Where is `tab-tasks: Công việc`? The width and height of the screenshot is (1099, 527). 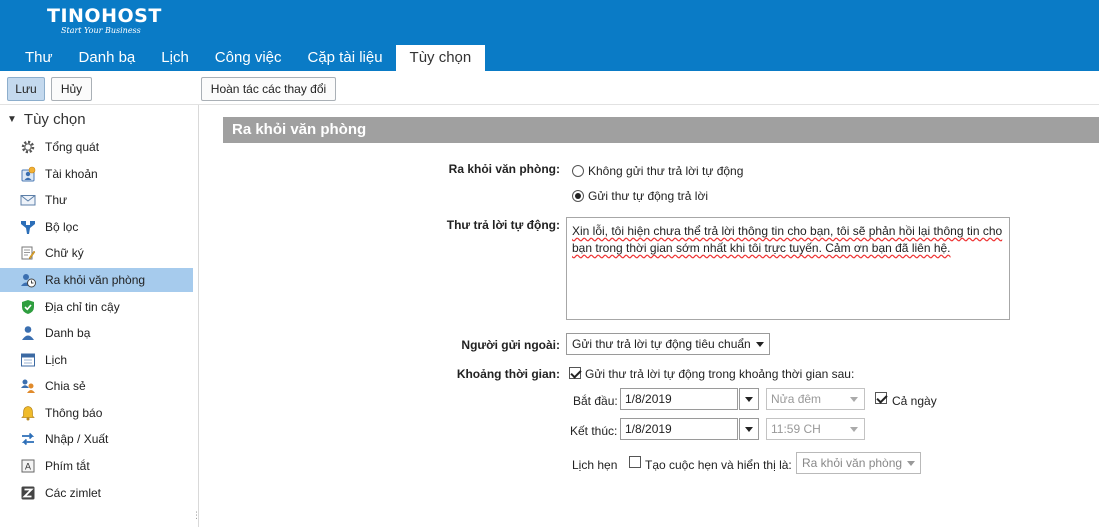
tab-tasks: Công việc is located at coordinates (248, 58).